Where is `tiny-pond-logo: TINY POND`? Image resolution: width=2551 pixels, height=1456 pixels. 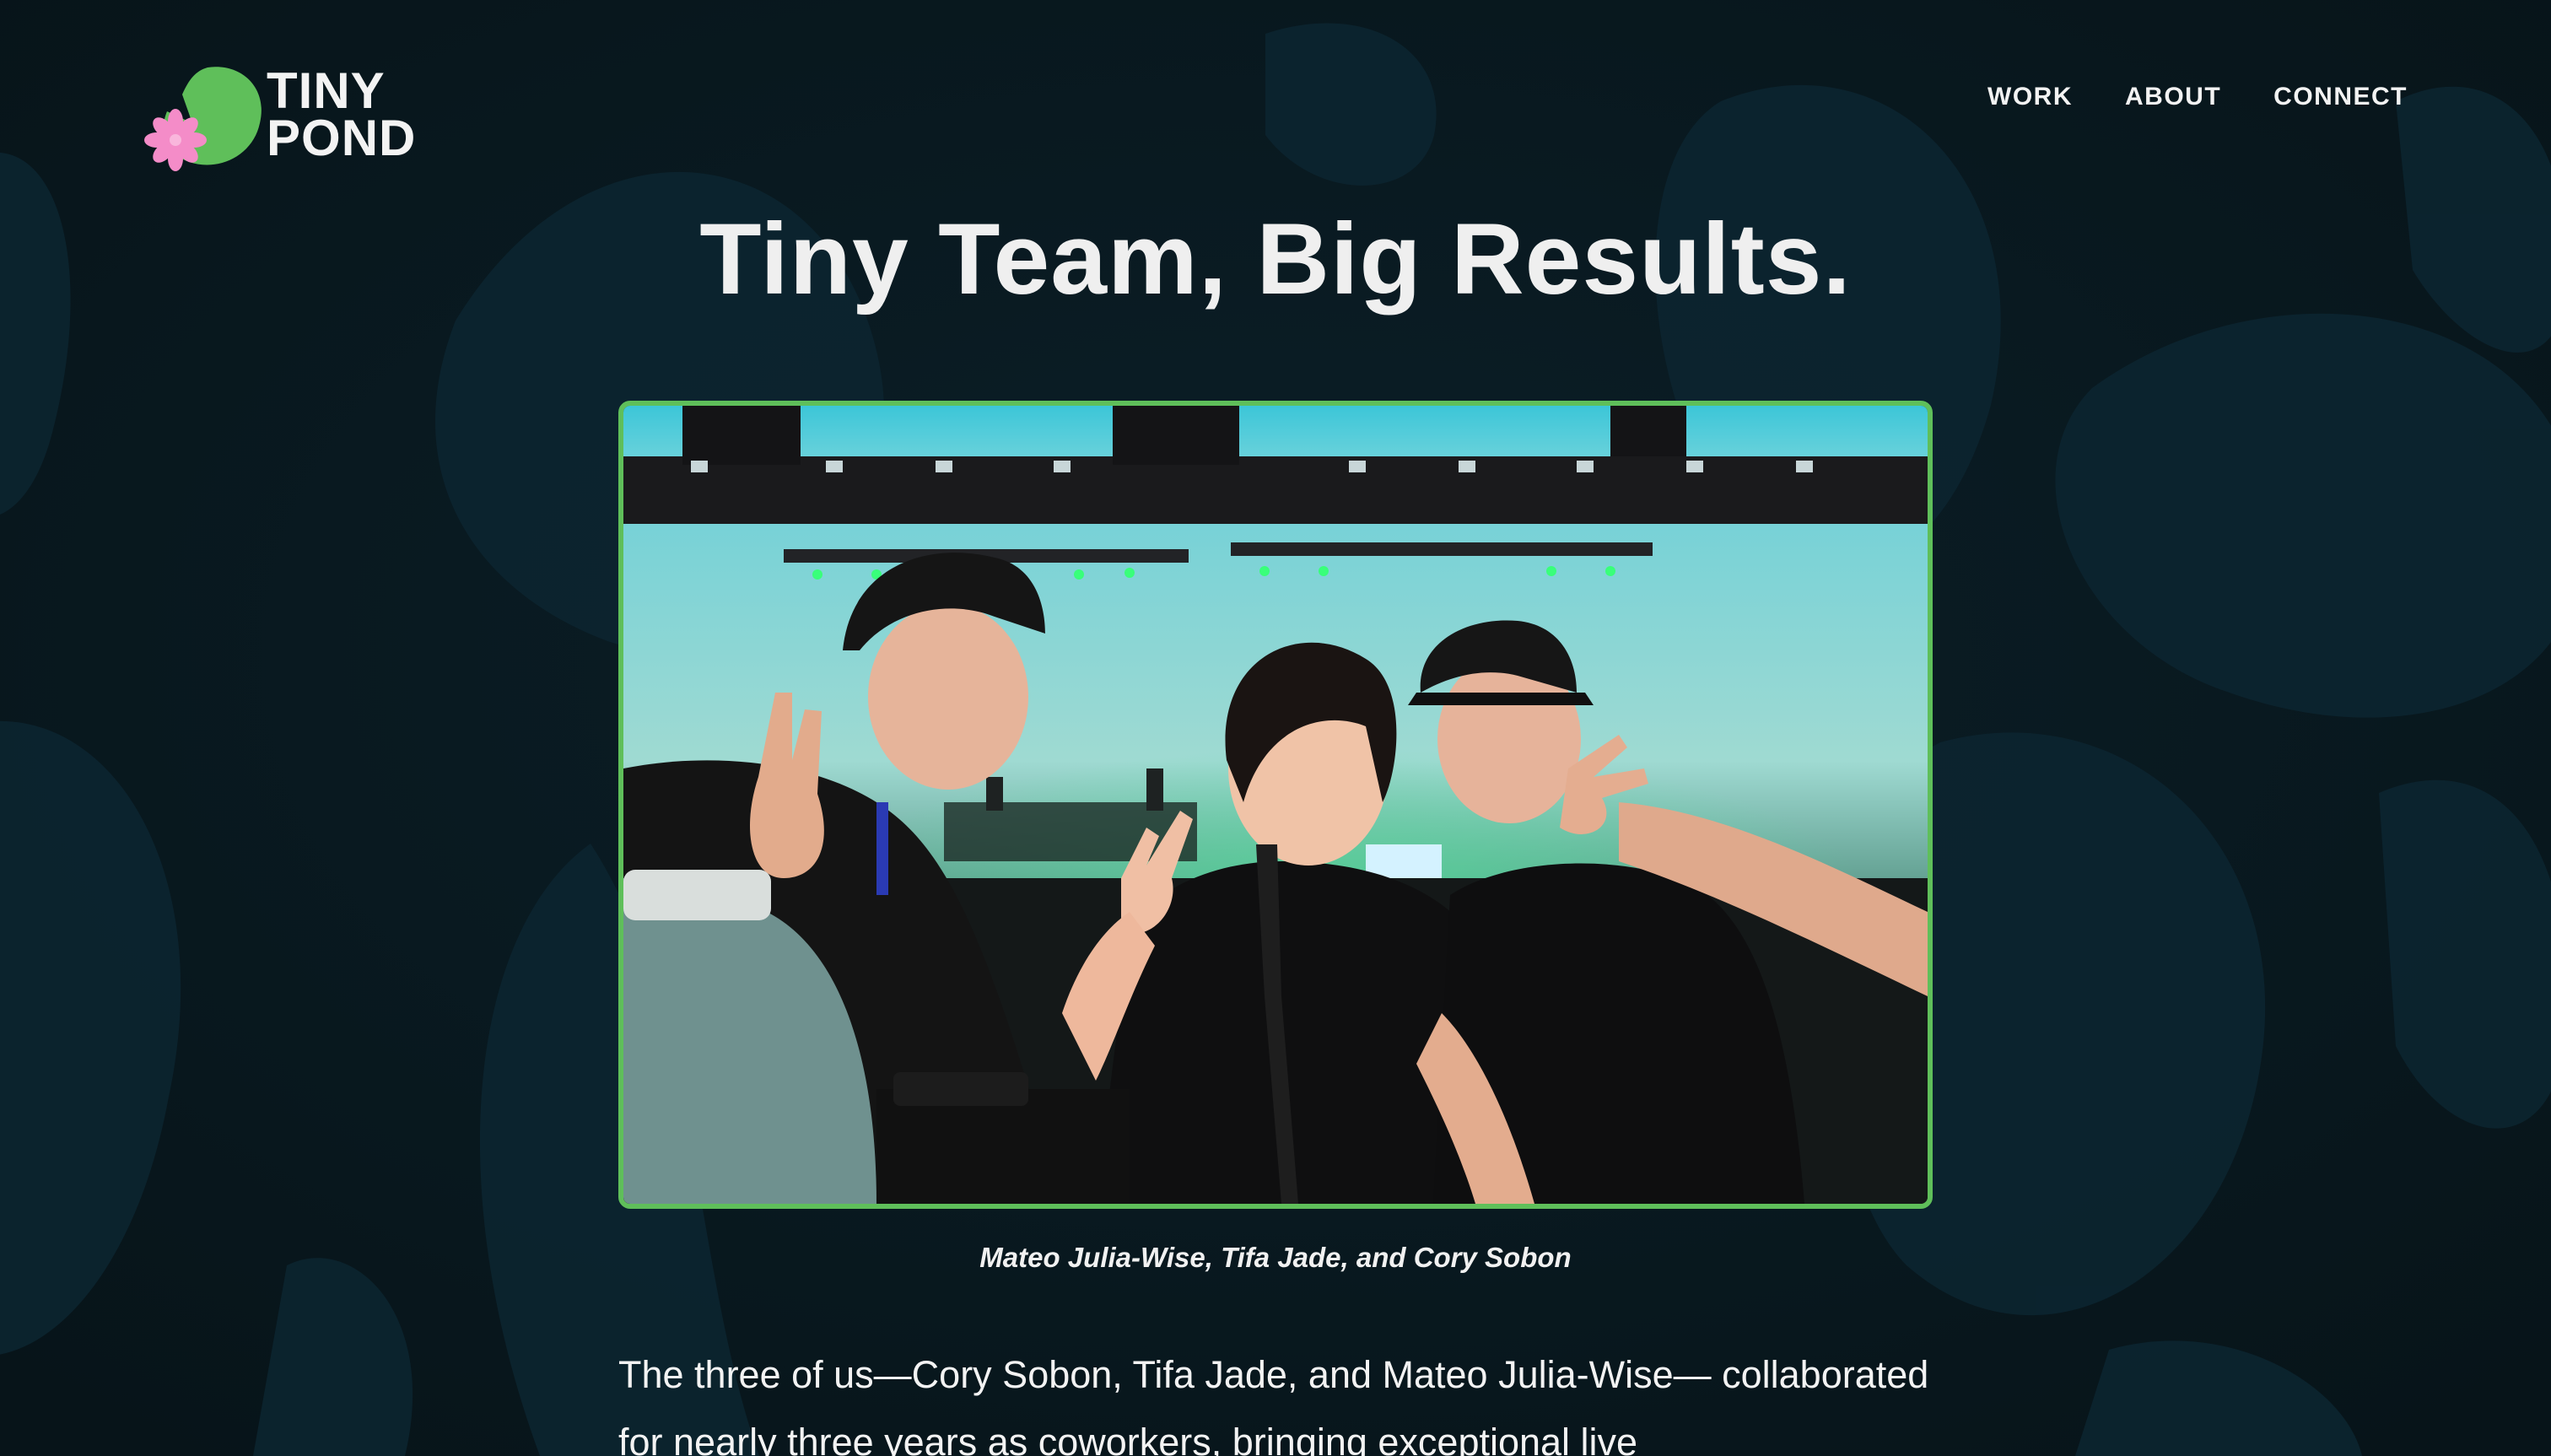 tiny-pond-logo: TINY POND is located at coordinates (293, 117).